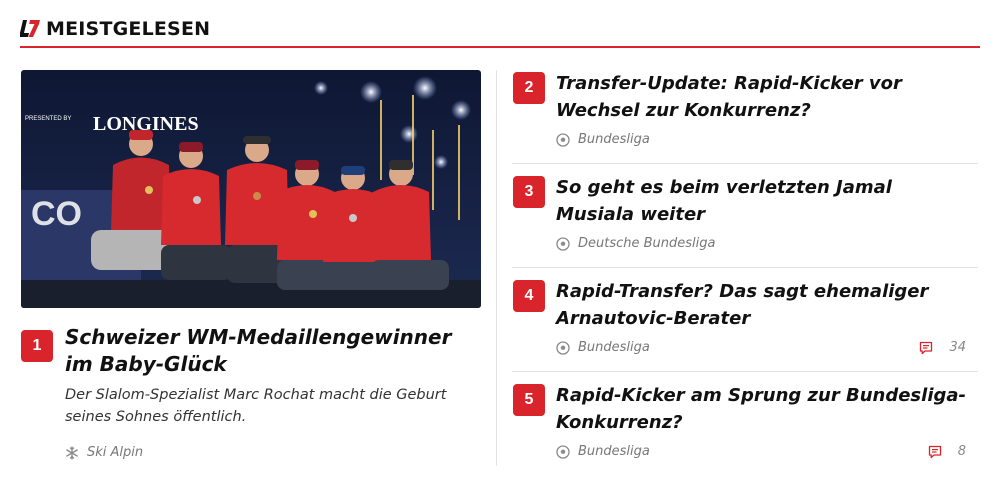 The image size is (1000, 478). I want to click on comment-count-value: 34, so click(957, 347).